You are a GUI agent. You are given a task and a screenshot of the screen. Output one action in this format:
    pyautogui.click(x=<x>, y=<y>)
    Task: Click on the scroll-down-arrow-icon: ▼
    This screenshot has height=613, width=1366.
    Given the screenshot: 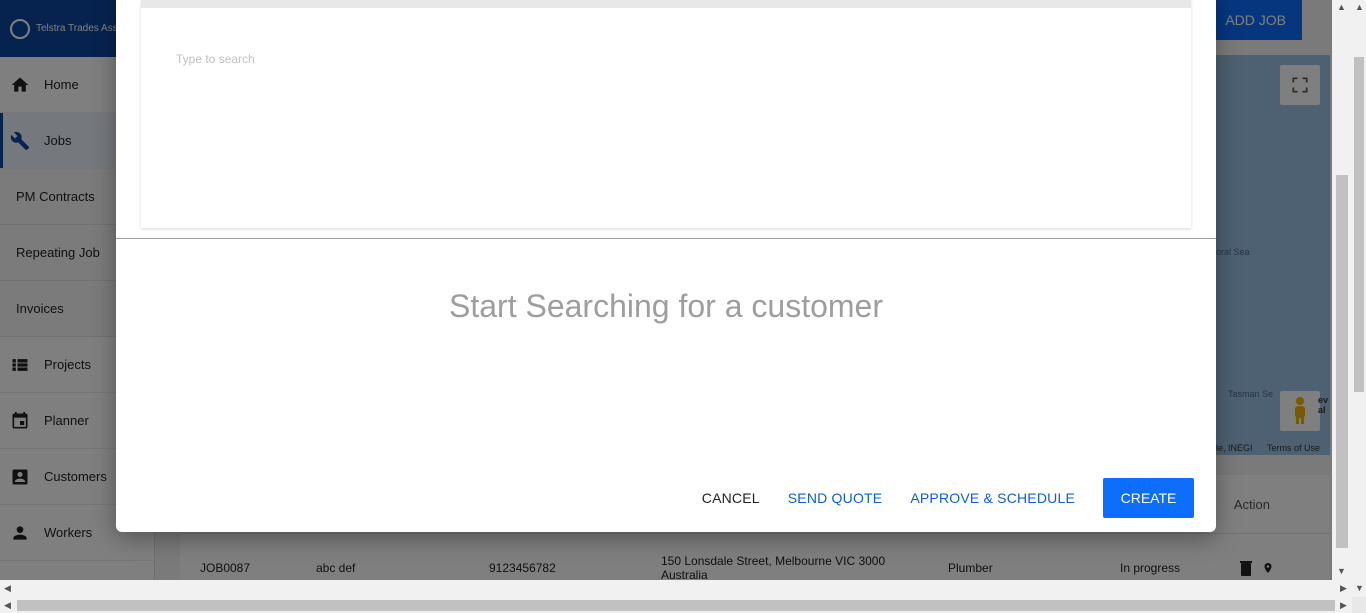 What is the action you would take?
    pyautogui.click(x=1359, y=588)
    